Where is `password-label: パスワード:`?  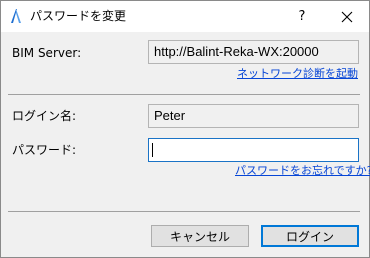
password-label: パスワード: is located at coordinates (44, 150).